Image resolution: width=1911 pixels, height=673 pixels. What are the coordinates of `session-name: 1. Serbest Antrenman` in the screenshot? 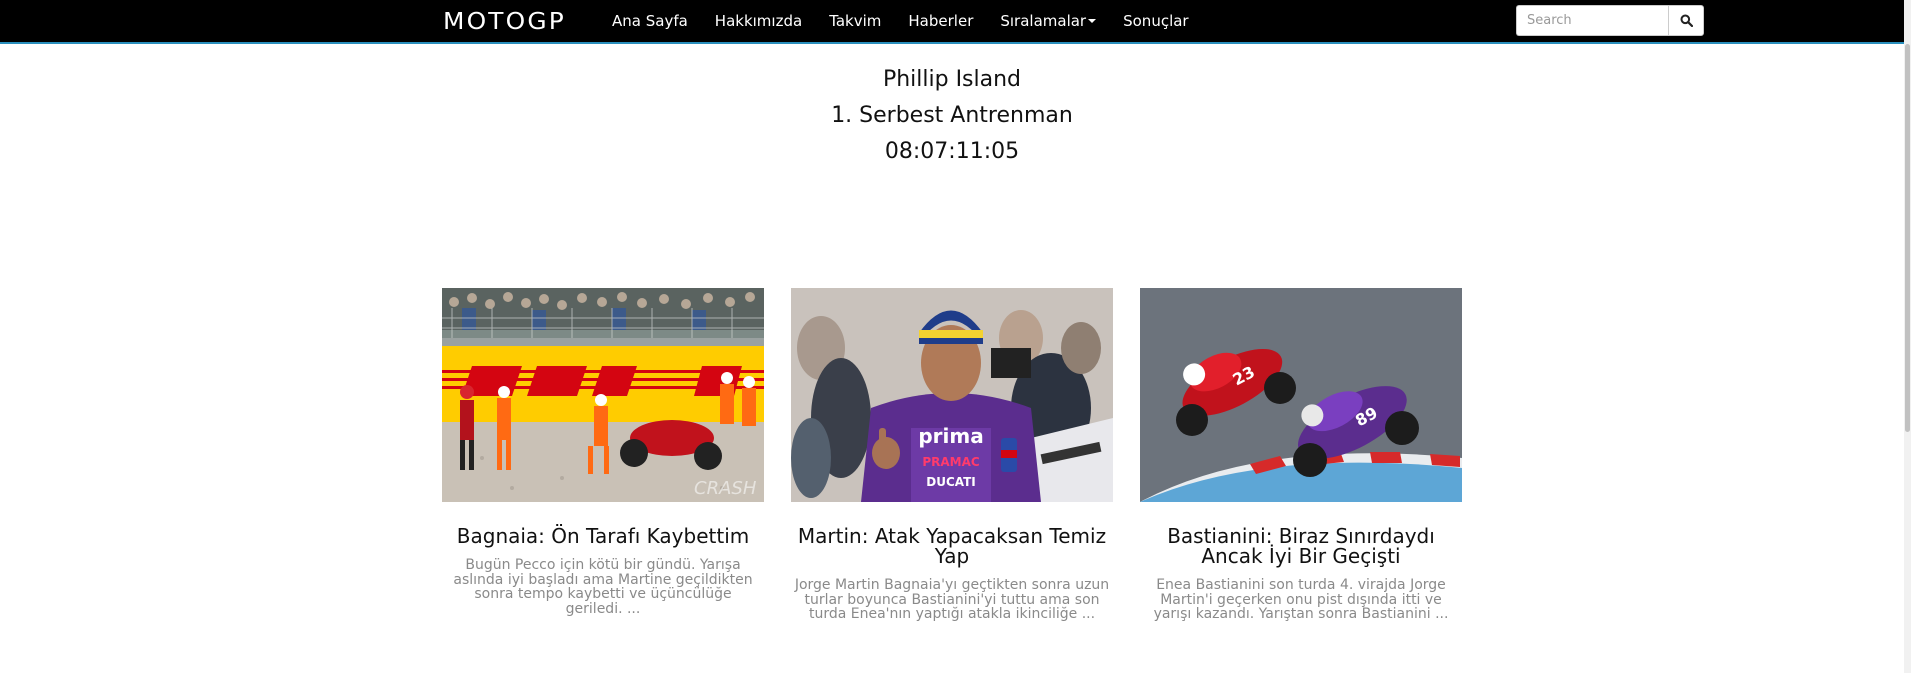 It's located at (952, 115).